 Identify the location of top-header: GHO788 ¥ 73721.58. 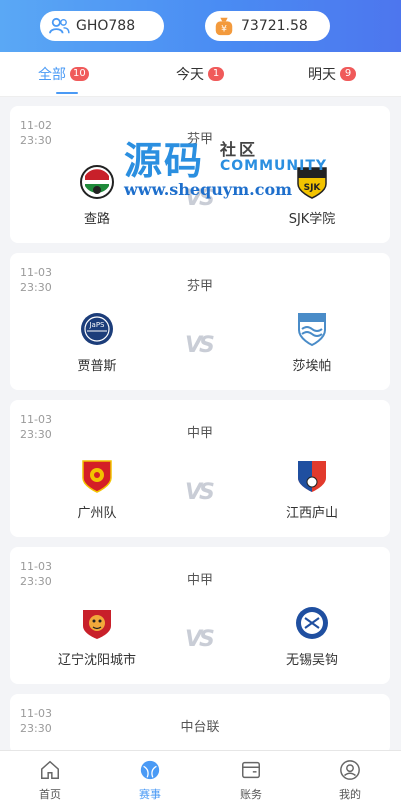
(200, 26).